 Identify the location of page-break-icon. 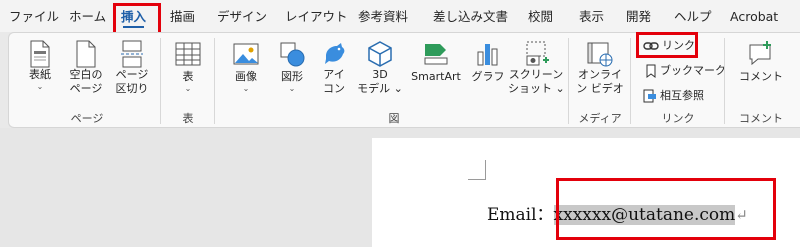
(132, 54).